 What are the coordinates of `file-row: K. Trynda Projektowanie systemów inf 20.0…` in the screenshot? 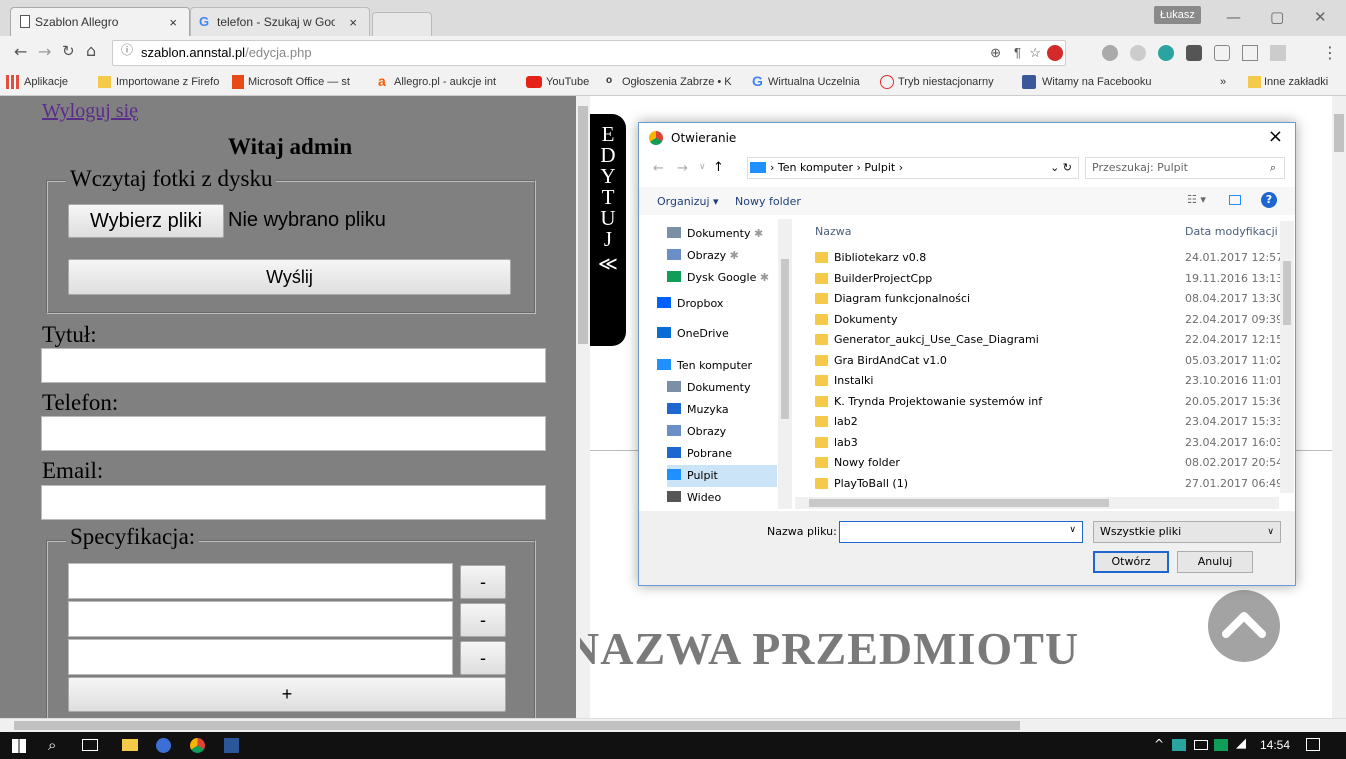 It's located at (1050, 401).